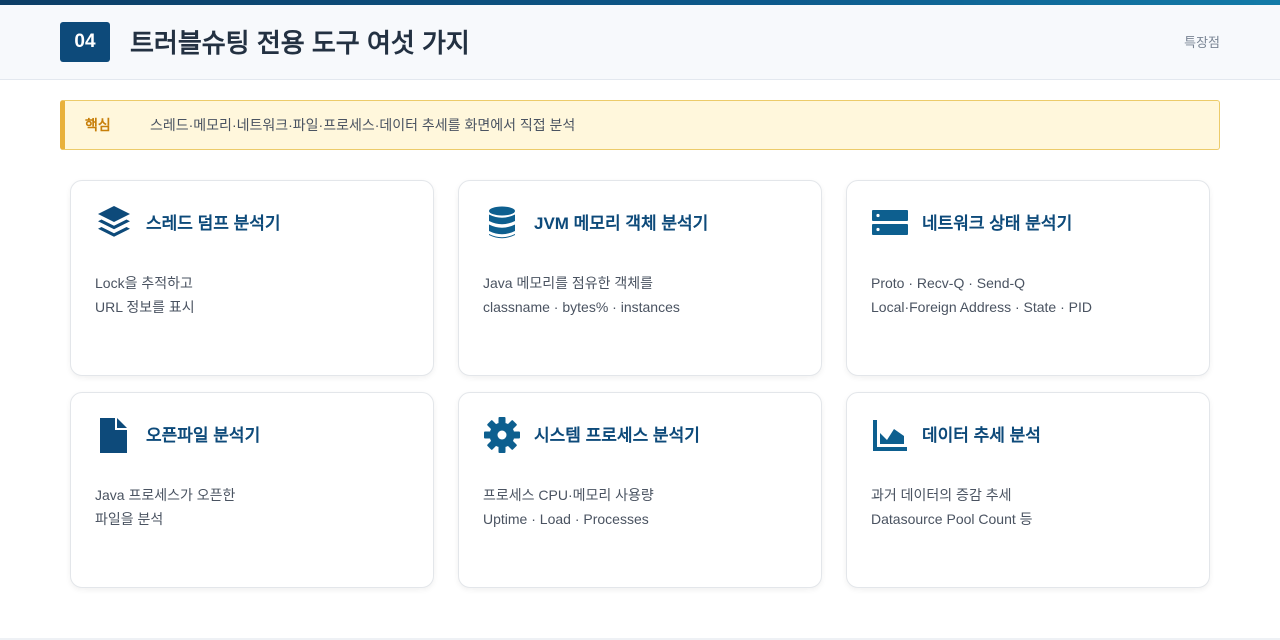 This screenshot has width=1280, height=640. I want to click on callout-text: 스레드·메모리·네트워크·파일·프로세스·데이터 추세를 화면에서 직접 분석, so click(363, 125).